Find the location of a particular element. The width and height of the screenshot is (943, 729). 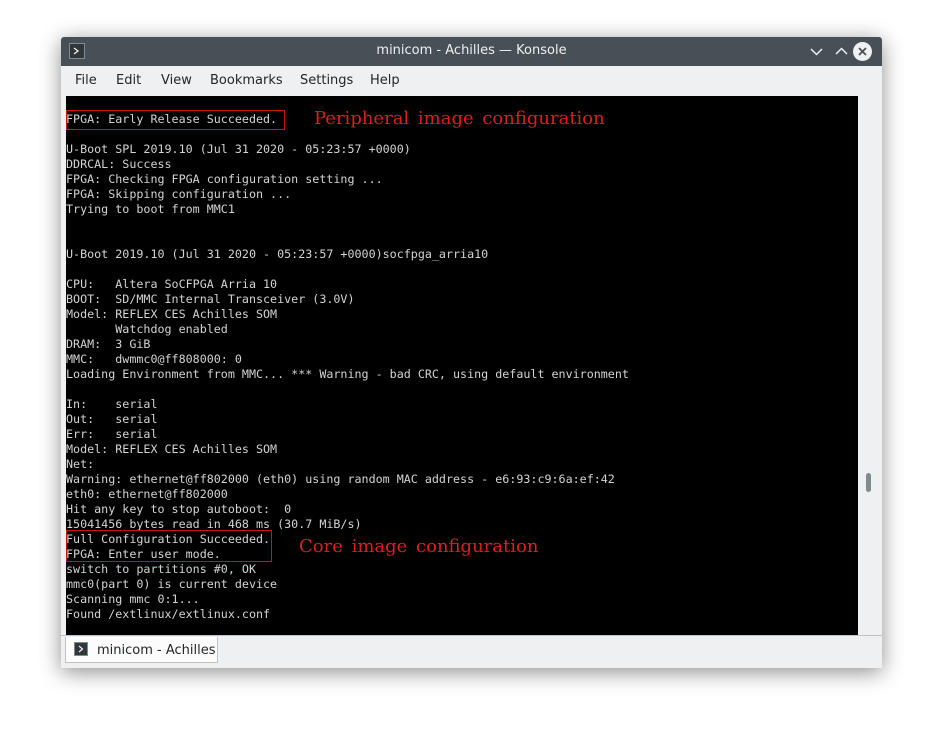

terminal-line: MMC: dwmmc0@ff808000: 0 is located at coordinates (154, 359).